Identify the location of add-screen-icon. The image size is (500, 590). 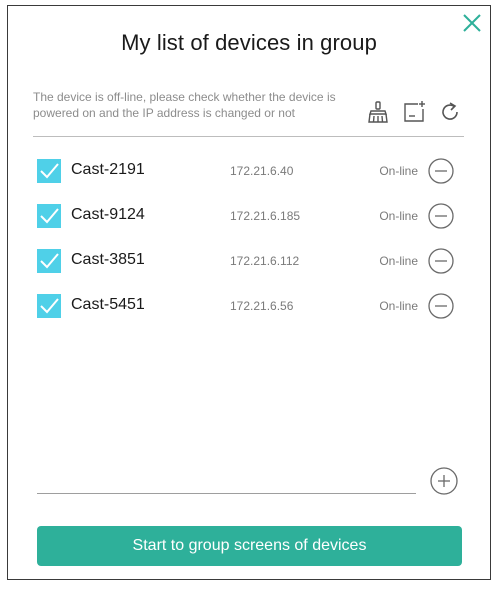
(414, 112).